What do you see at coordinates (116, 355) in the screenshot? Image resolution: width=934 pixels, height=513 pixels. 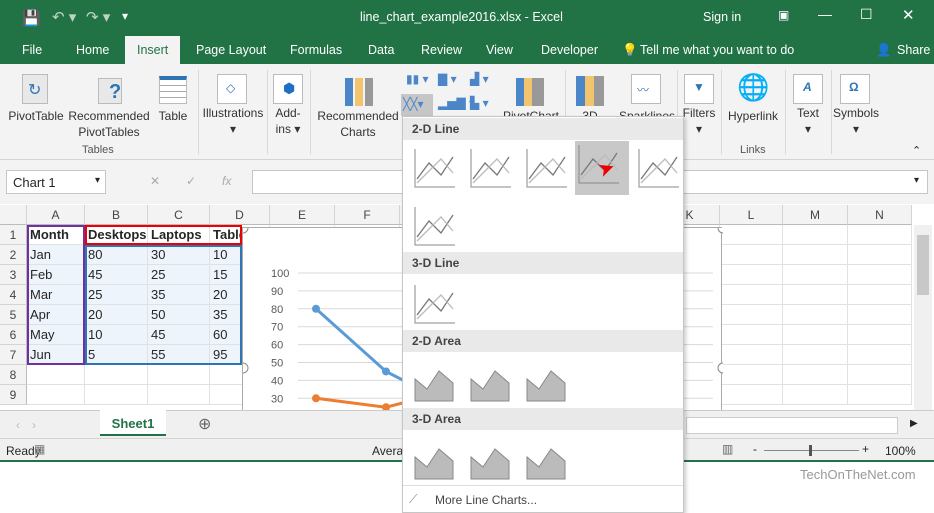 I see `cell: 5` at bounding box center [116, 355].